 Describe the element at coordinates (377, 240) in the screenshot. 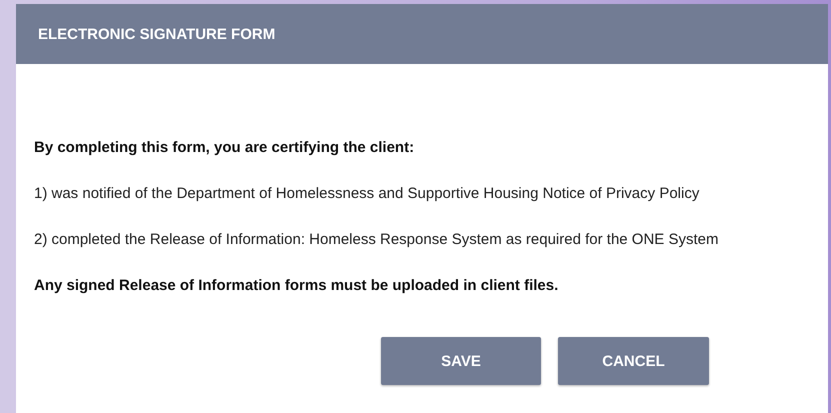

I see `paragraph-text: 2) completed the Release of Information: Homeless Response System as required for the ONE System` at that location.